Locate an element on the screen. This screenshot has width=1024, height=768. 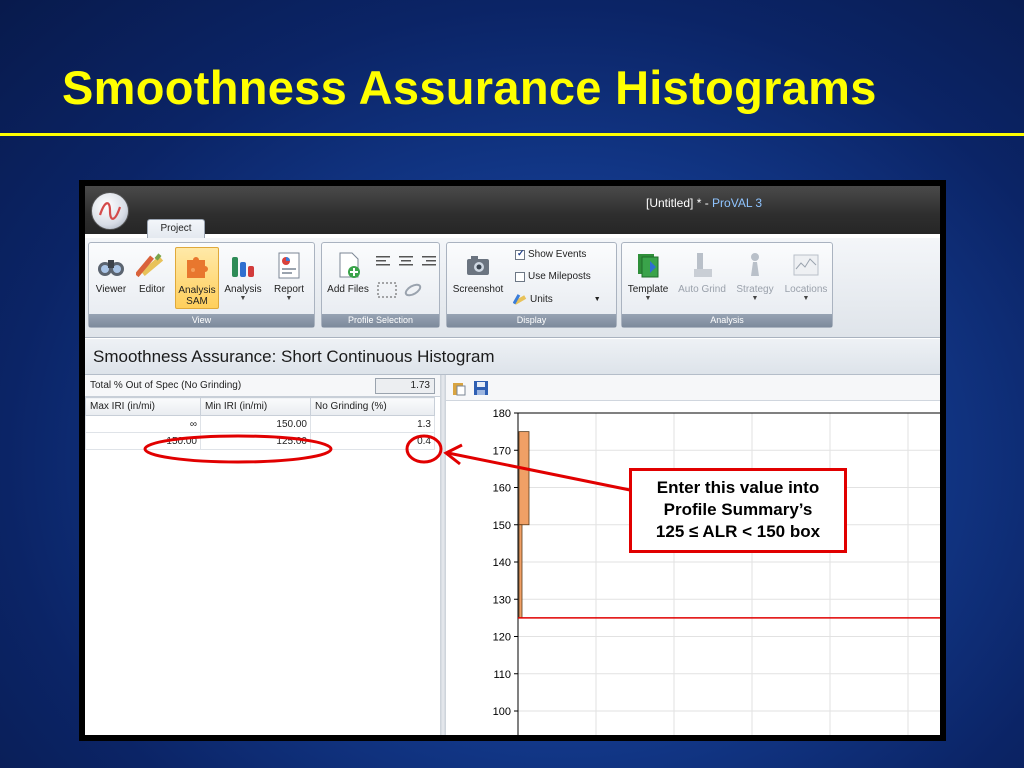
chess-piece-icon is located at coordinates (755, 264).